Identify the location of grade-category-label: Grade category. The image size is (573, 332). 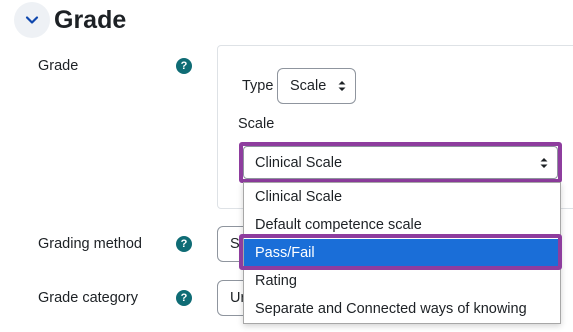
(88, 298).